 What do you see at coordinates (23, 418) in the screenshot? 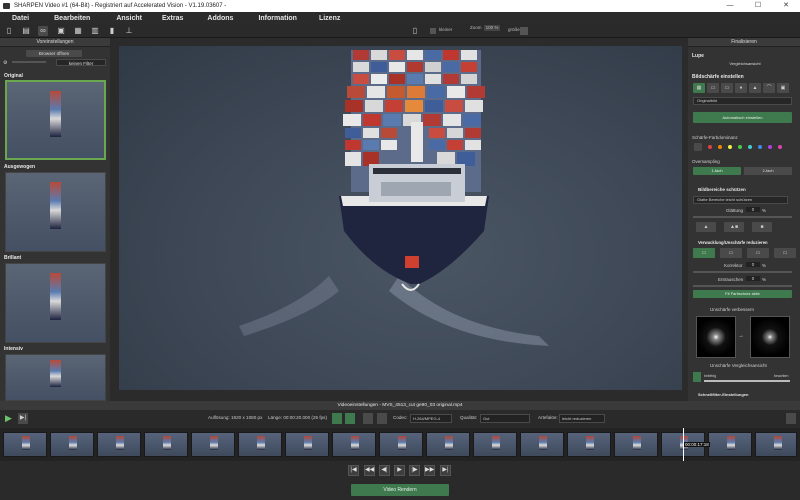
I see `step-icon: ▶|` at bounding box center [23, 418].